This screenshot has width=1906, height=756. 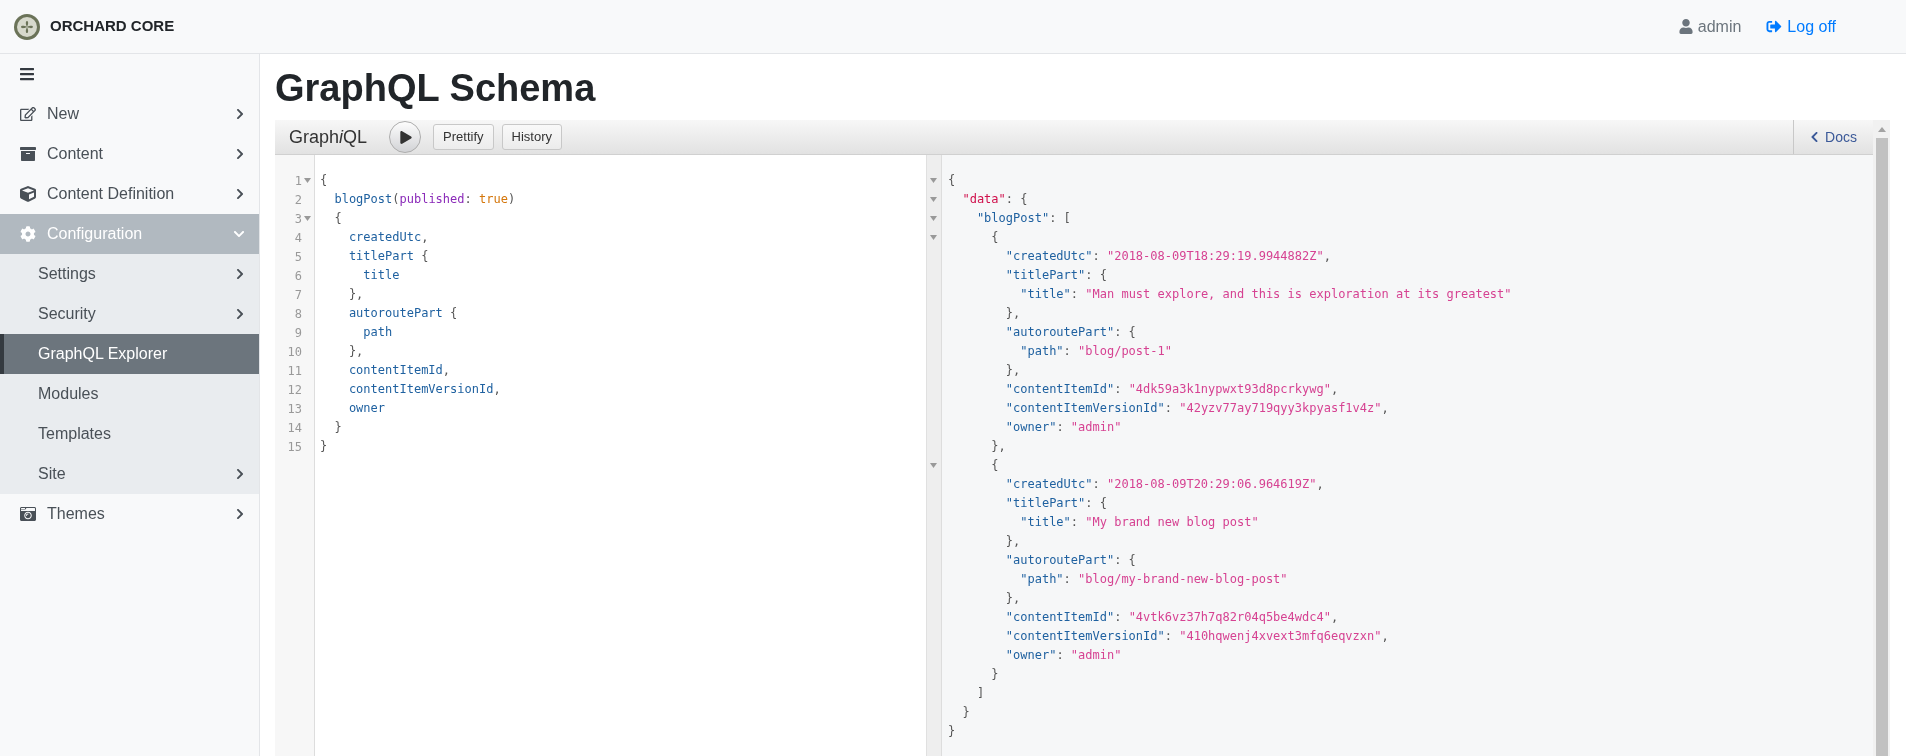 I want to click on user-name: admin, so click(x=1719, y=26).